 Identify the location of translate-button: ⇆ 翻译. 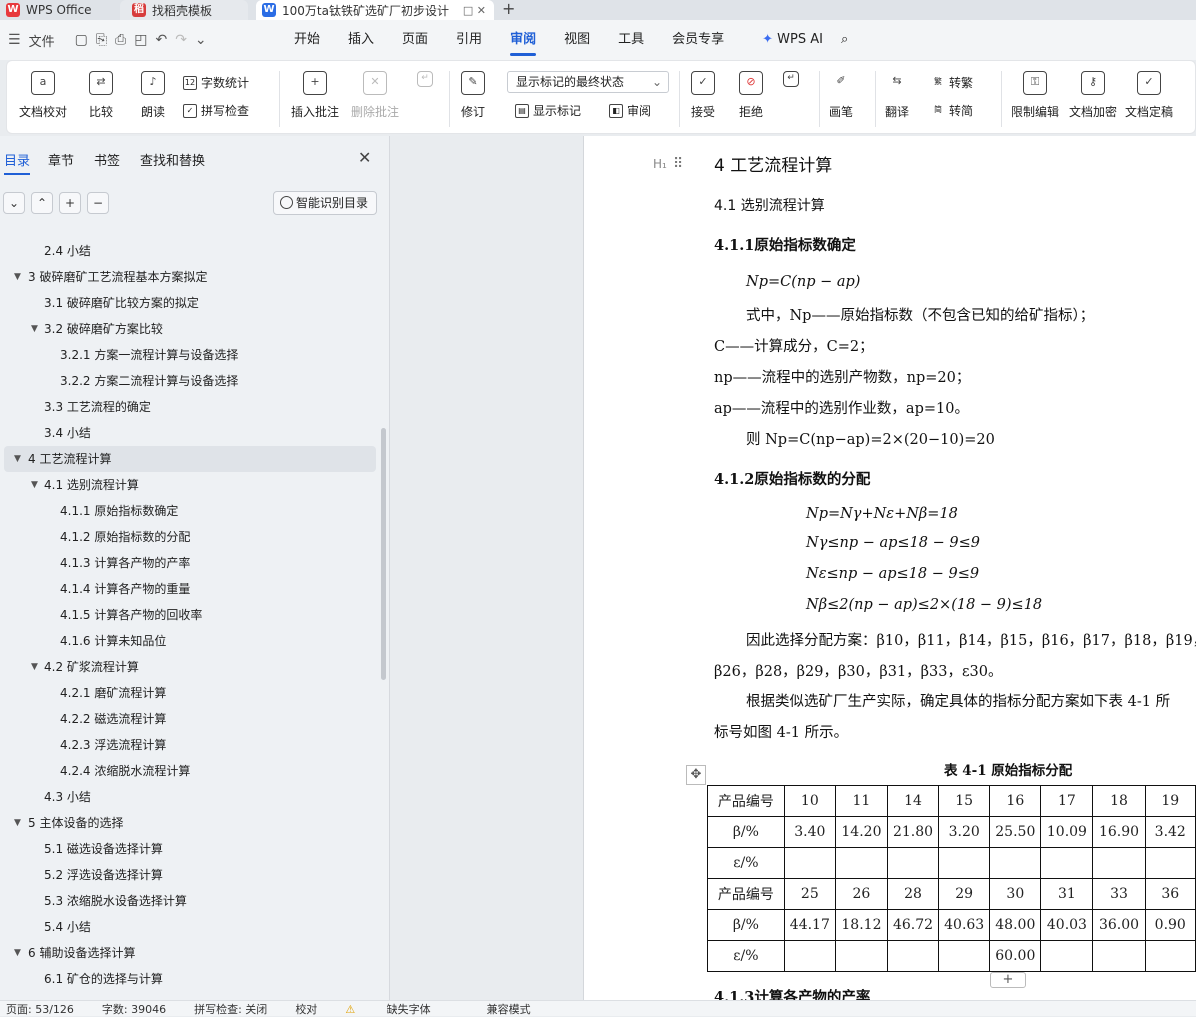
(897, 95).